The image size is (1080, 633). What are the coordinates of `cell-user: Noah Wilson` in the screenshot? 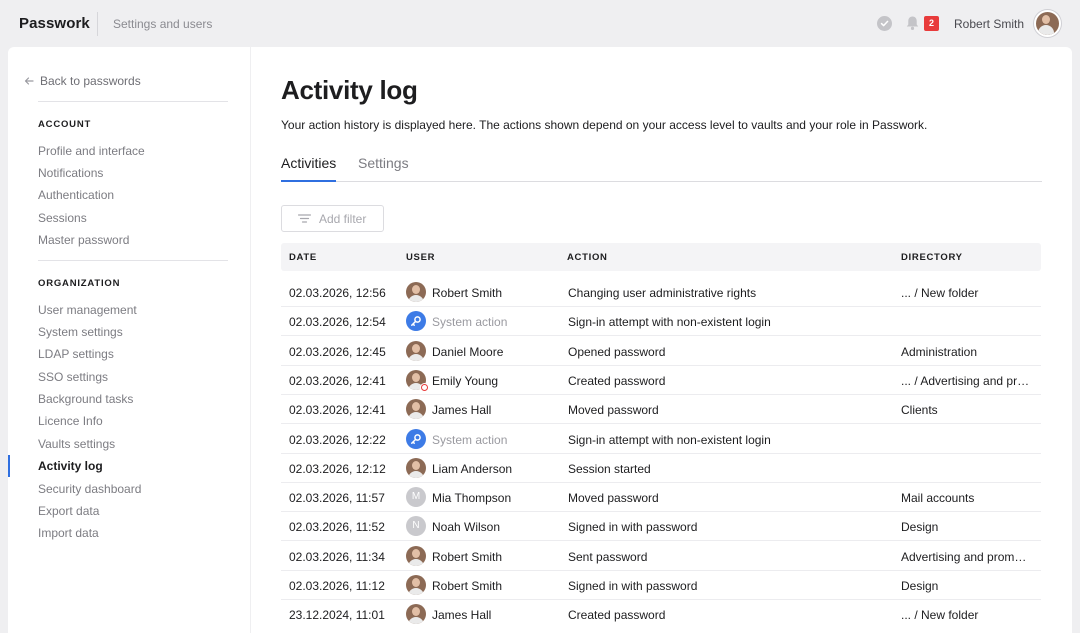 It's located at (466, 527).